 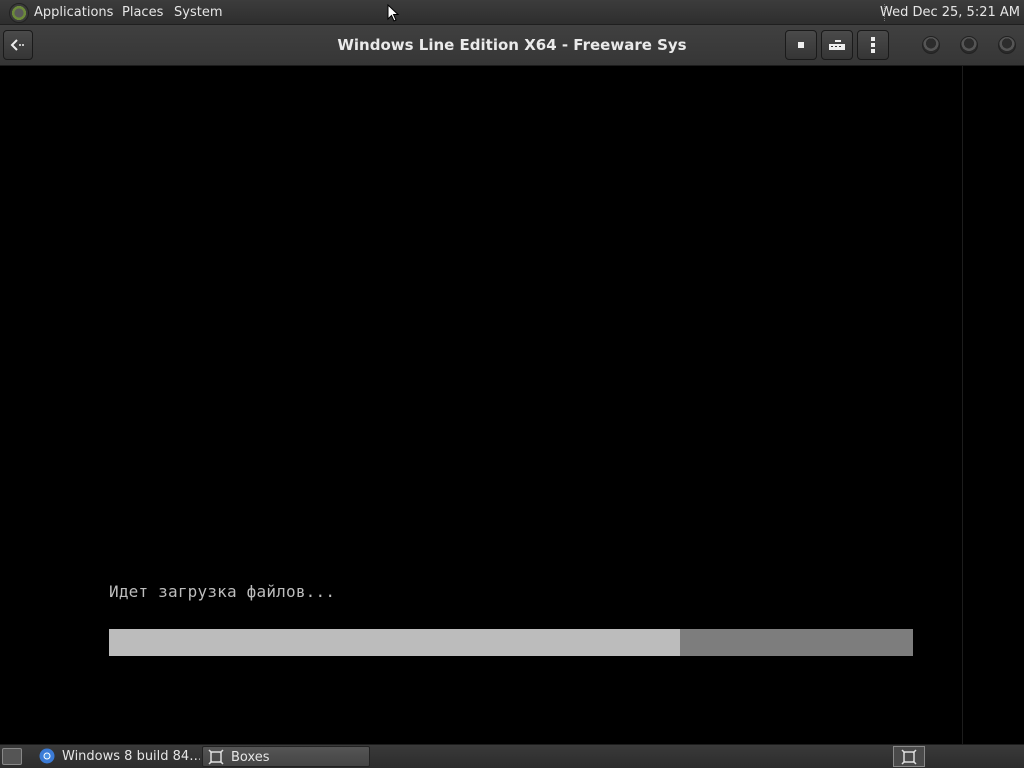 I want to click on bottom-panel: Windows 8 build 84… Boxes, so click(x=512, y=756).